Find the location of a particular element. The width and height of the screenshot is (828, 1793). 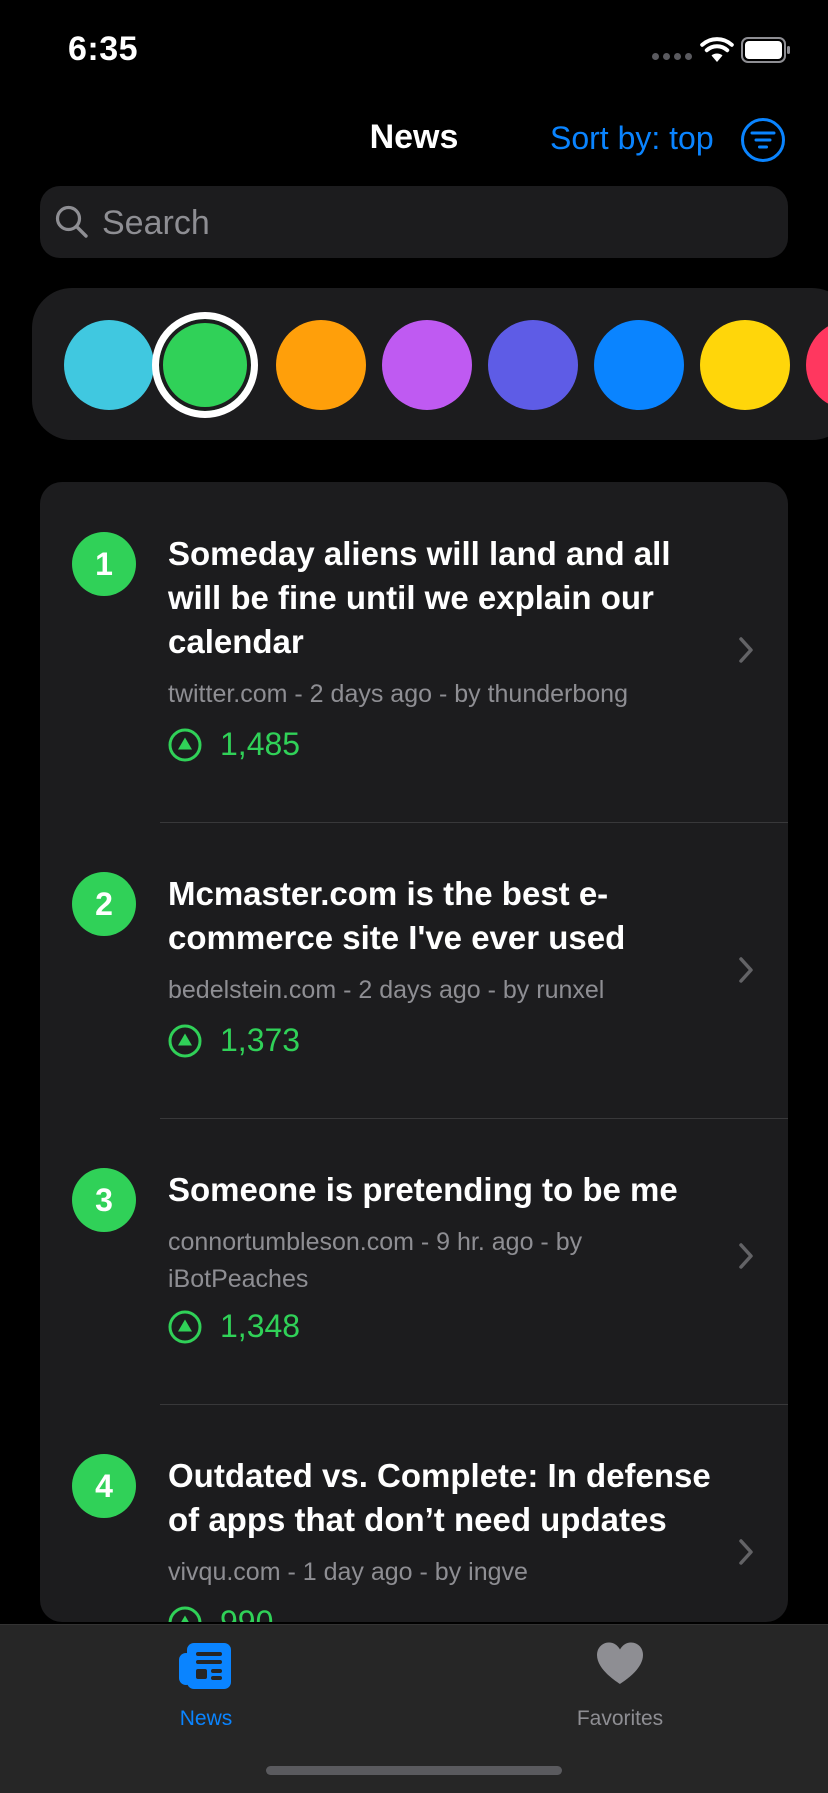

home-indicator is located at coordinates (414, 1770).